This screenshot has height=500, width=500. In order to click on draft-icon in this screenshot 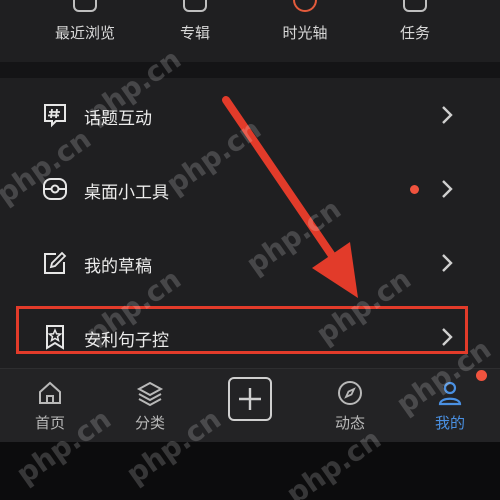, I will do `click(55, 262)`.